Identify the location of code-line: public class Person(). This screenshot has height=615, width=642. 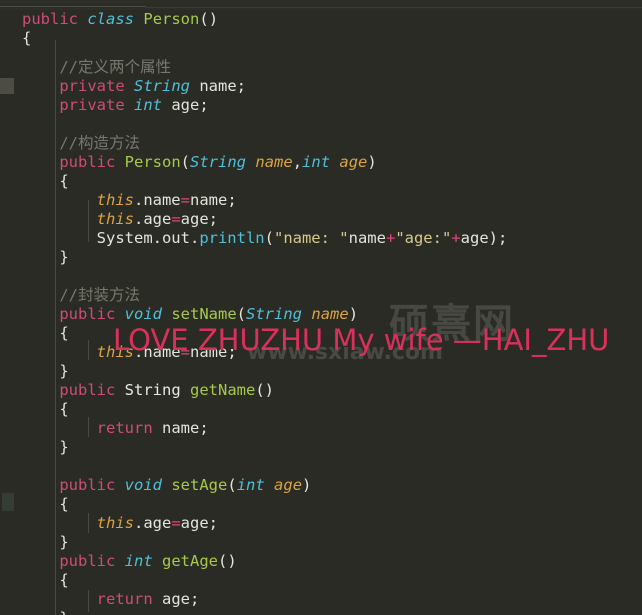
(120, 19).